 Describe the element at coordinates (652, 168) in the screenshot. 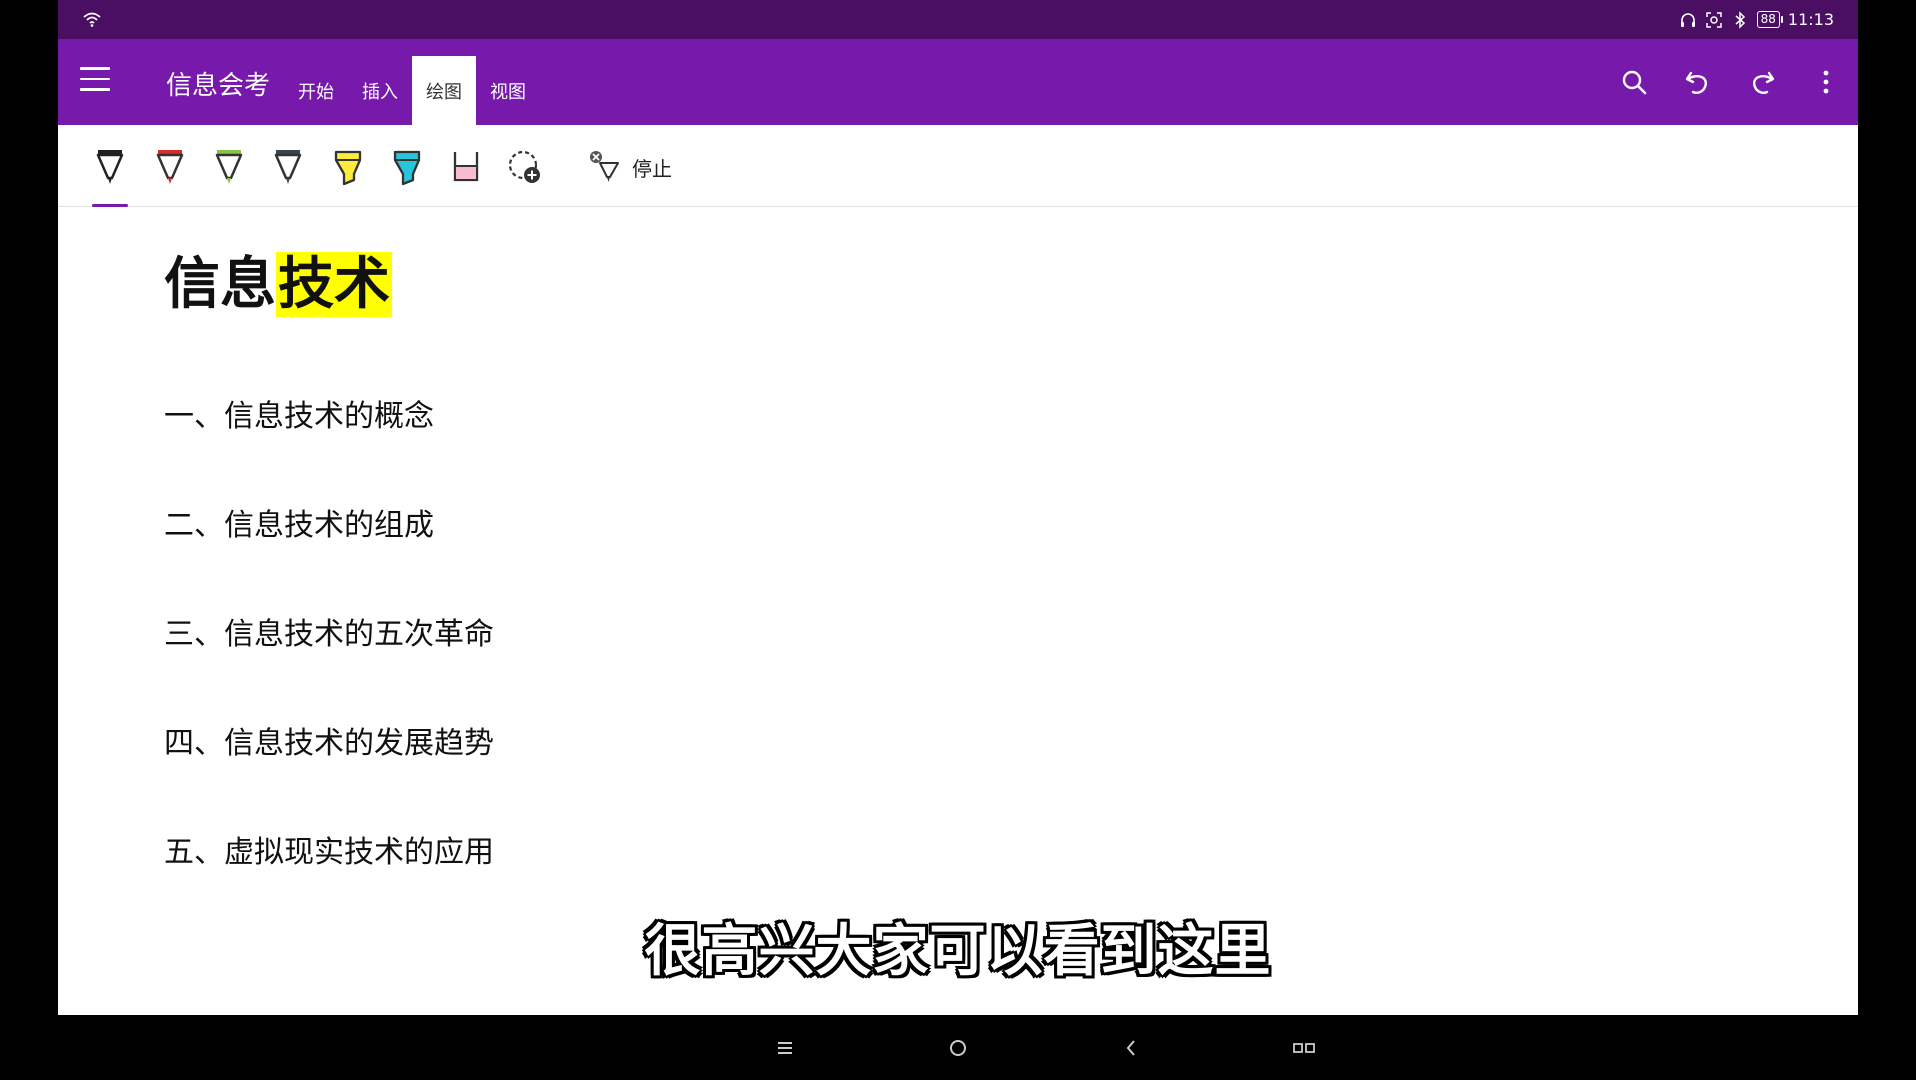

I see `stop-label: 停止` at that location.